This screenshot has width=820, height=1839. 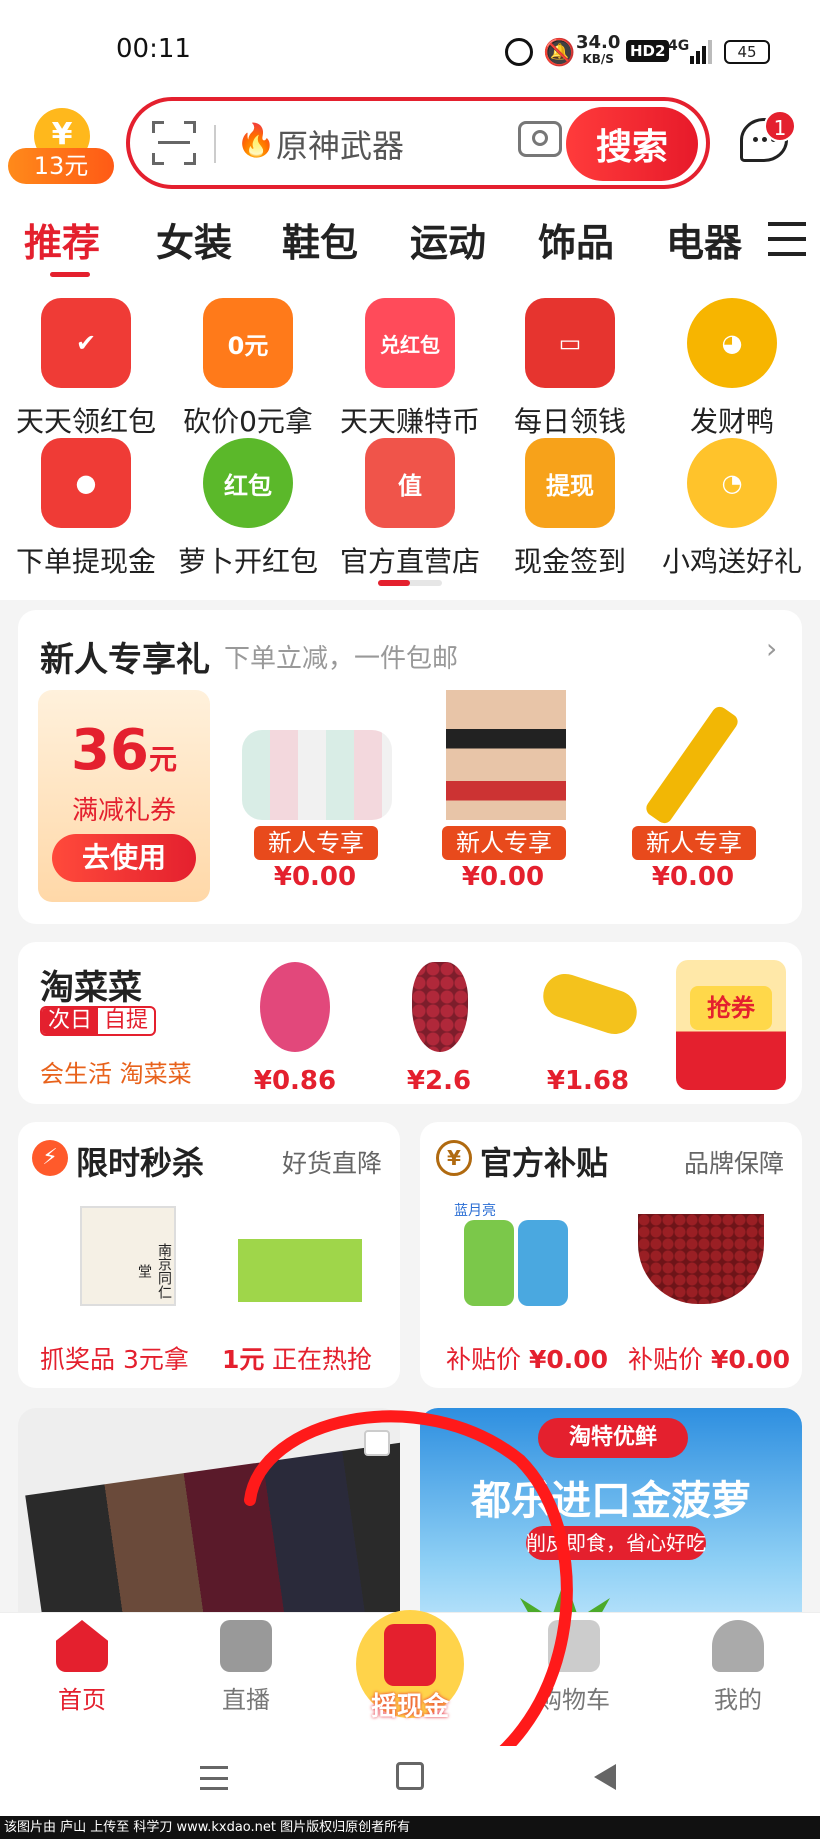 I want to click on red-circle-annotation, so click(x=408, y=1613).